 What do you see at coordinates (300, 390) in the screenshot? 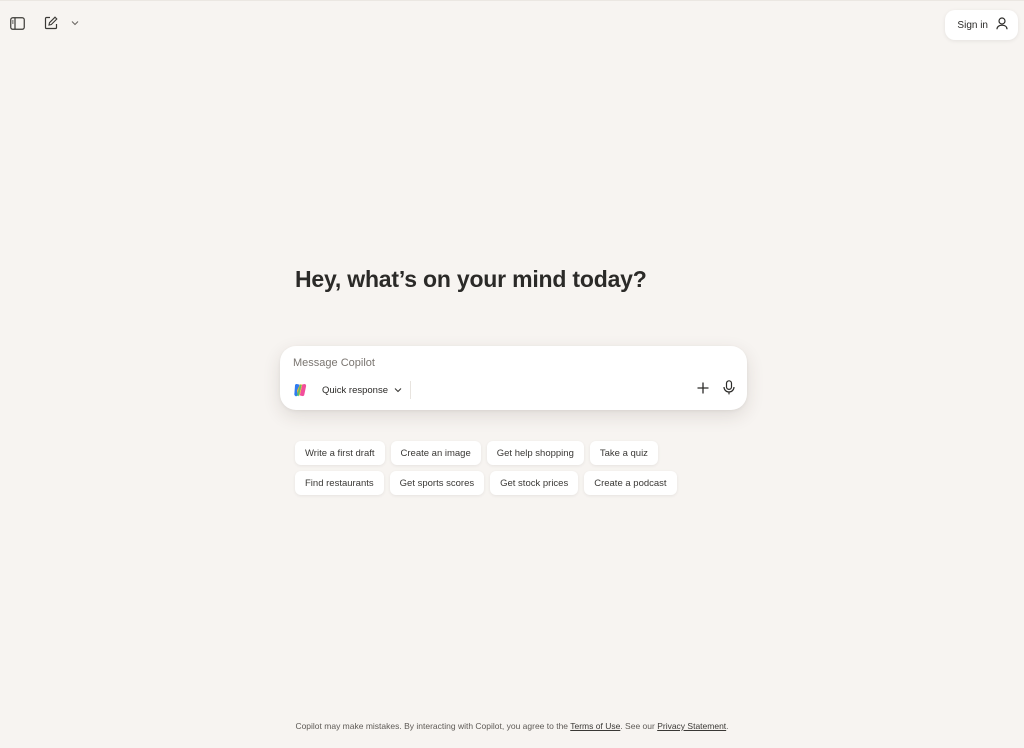
I see `copilot-logo-icon` at bounding box center [300, 390].